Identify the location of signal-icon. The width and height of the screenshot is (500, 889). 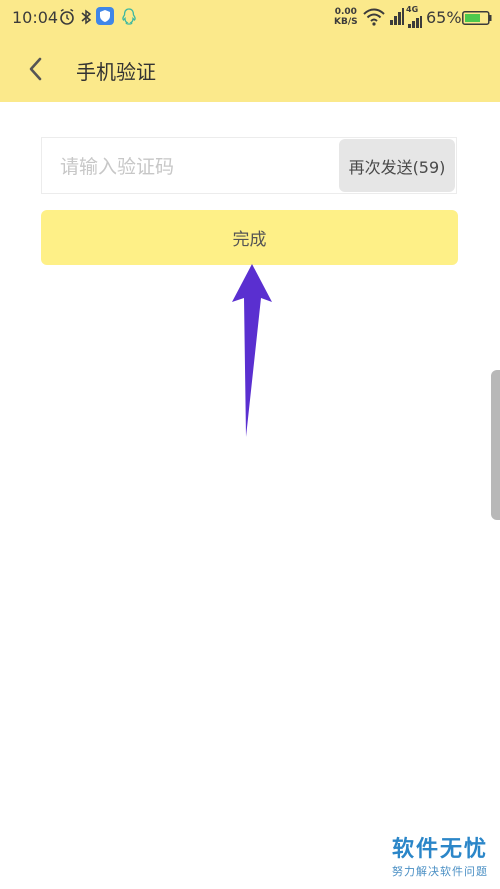
(397, 19).